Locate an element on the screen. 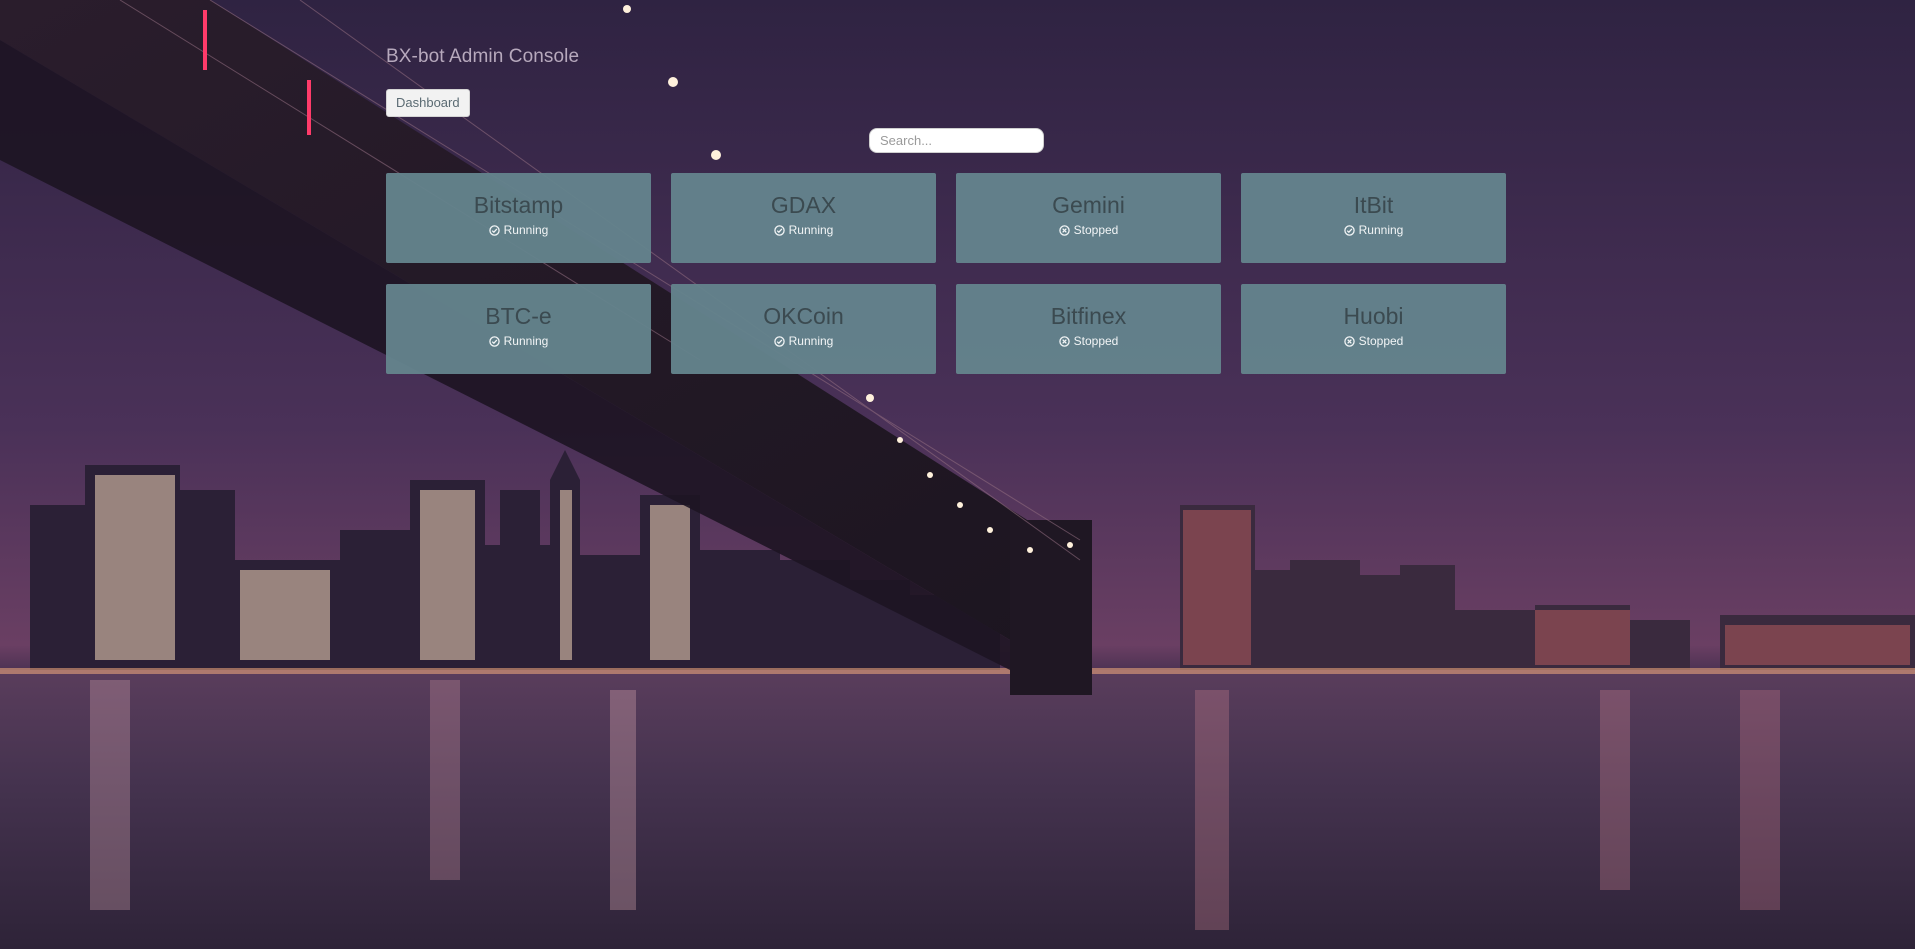 This screenshot has width=1915, height=949. exchange-name: Huobi is located at coordinates (1373, 316).